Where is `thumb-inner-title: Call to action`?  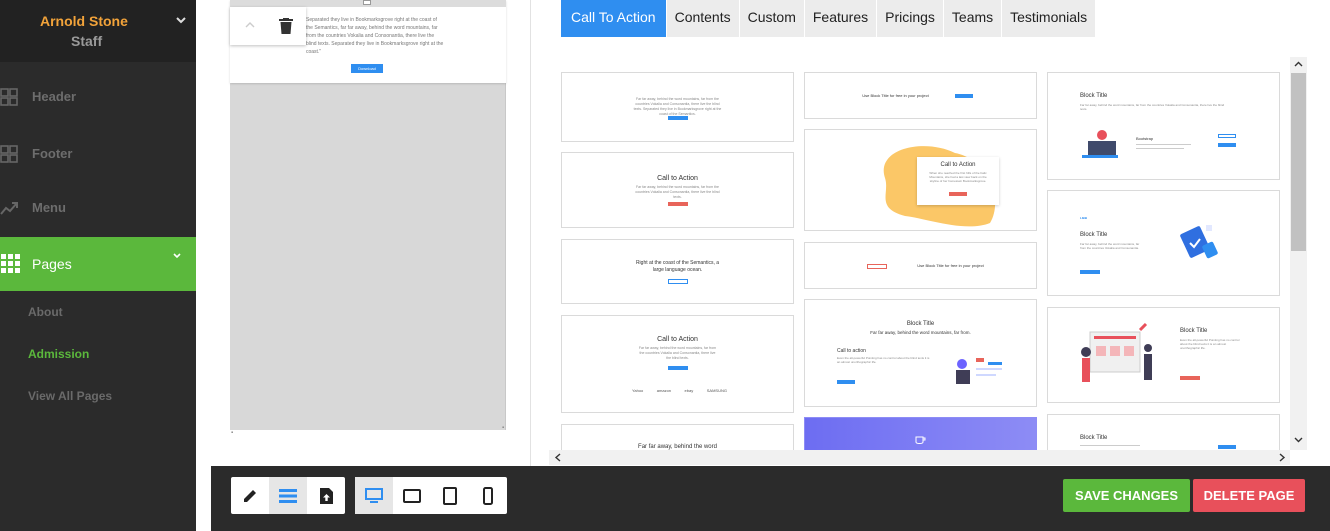
thumb-inner-title: Call to action is located at coordinates (851, 351).